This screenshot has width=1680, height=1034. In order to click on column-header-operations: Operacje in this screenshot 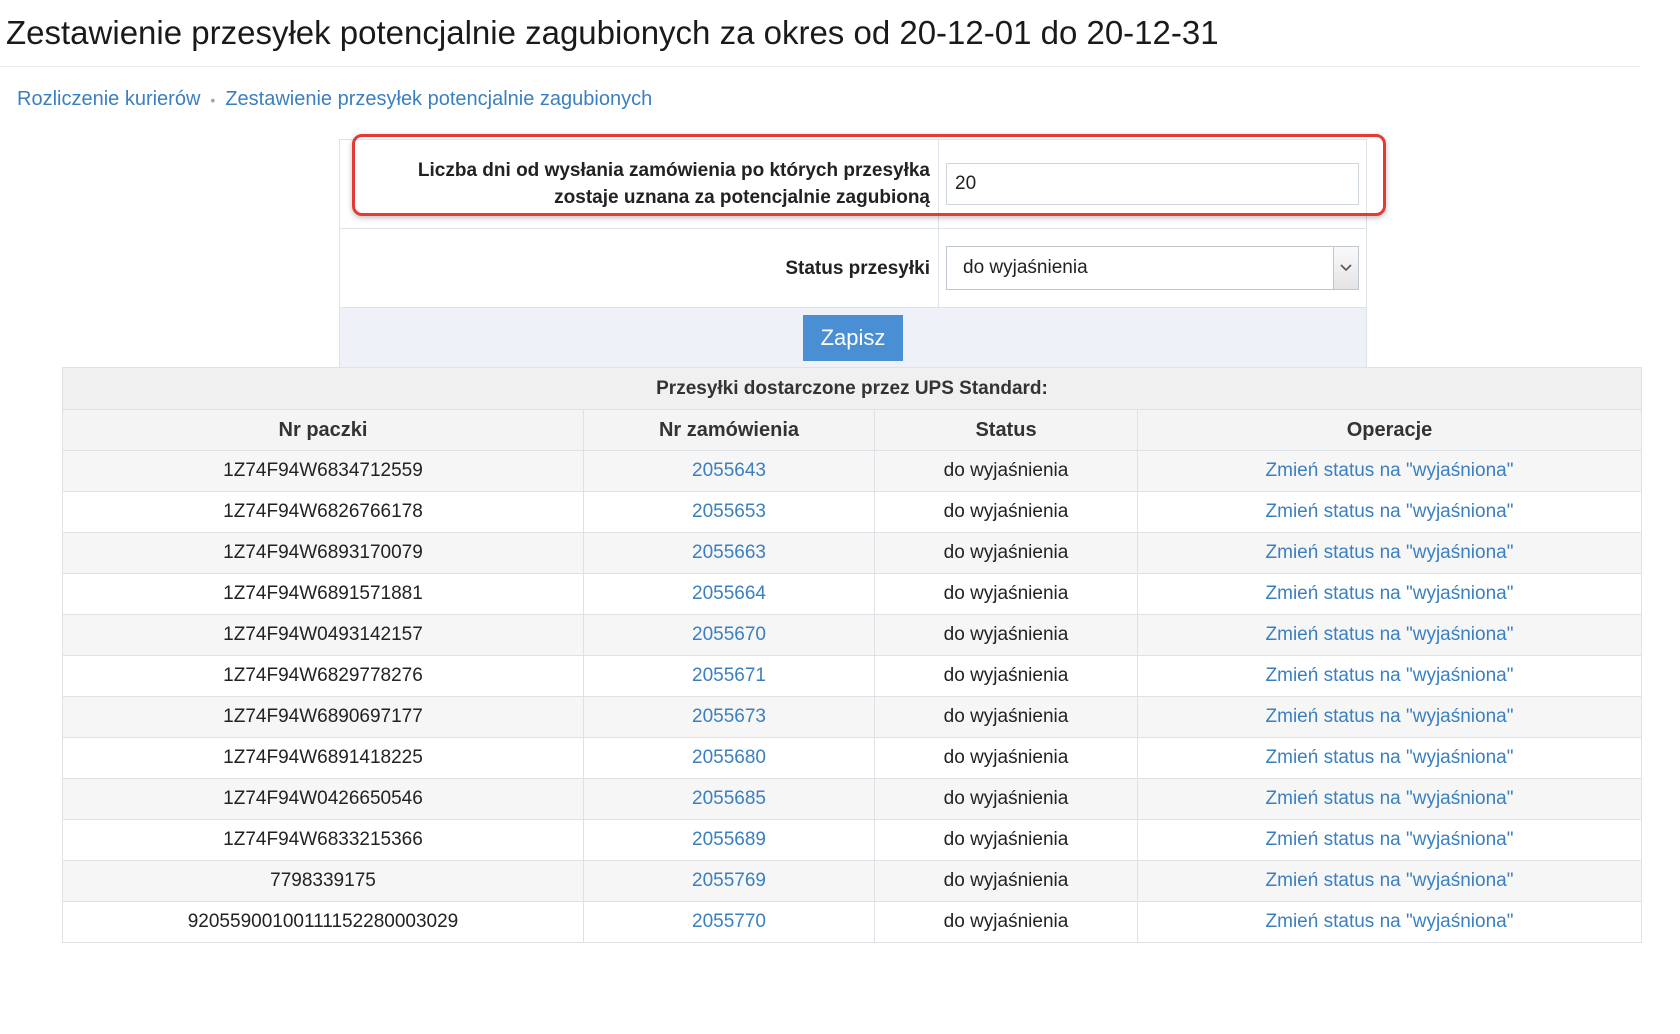, I will do `click(1389, 430)`.